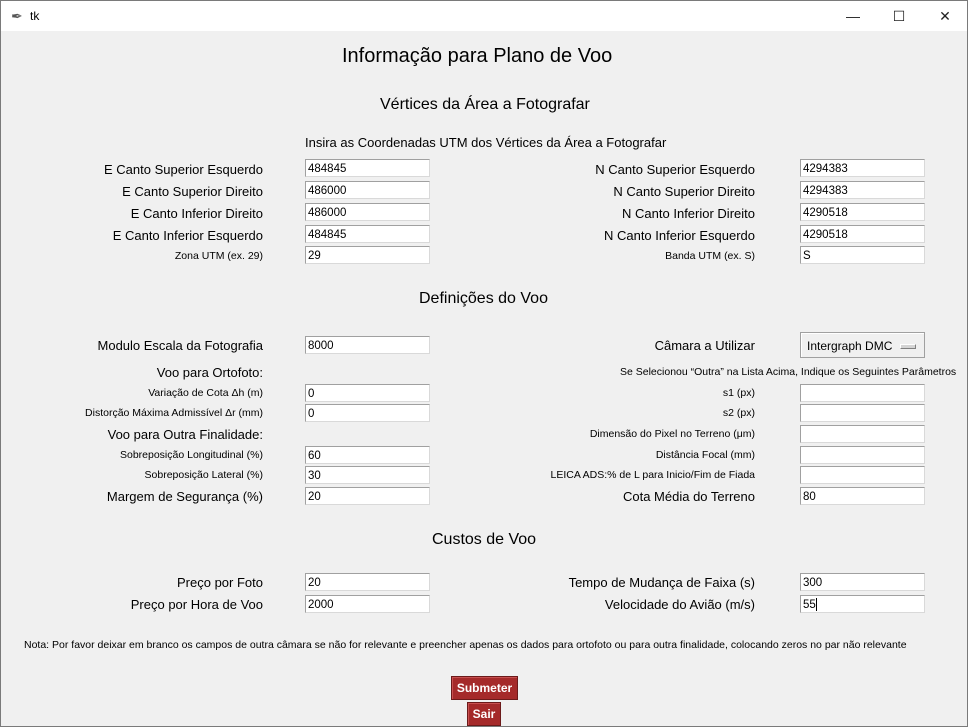 This screenshot has width=968, height=727. Describe the element at coordinates (862, 455) in the screenshot. I see `focal-field` at that location.